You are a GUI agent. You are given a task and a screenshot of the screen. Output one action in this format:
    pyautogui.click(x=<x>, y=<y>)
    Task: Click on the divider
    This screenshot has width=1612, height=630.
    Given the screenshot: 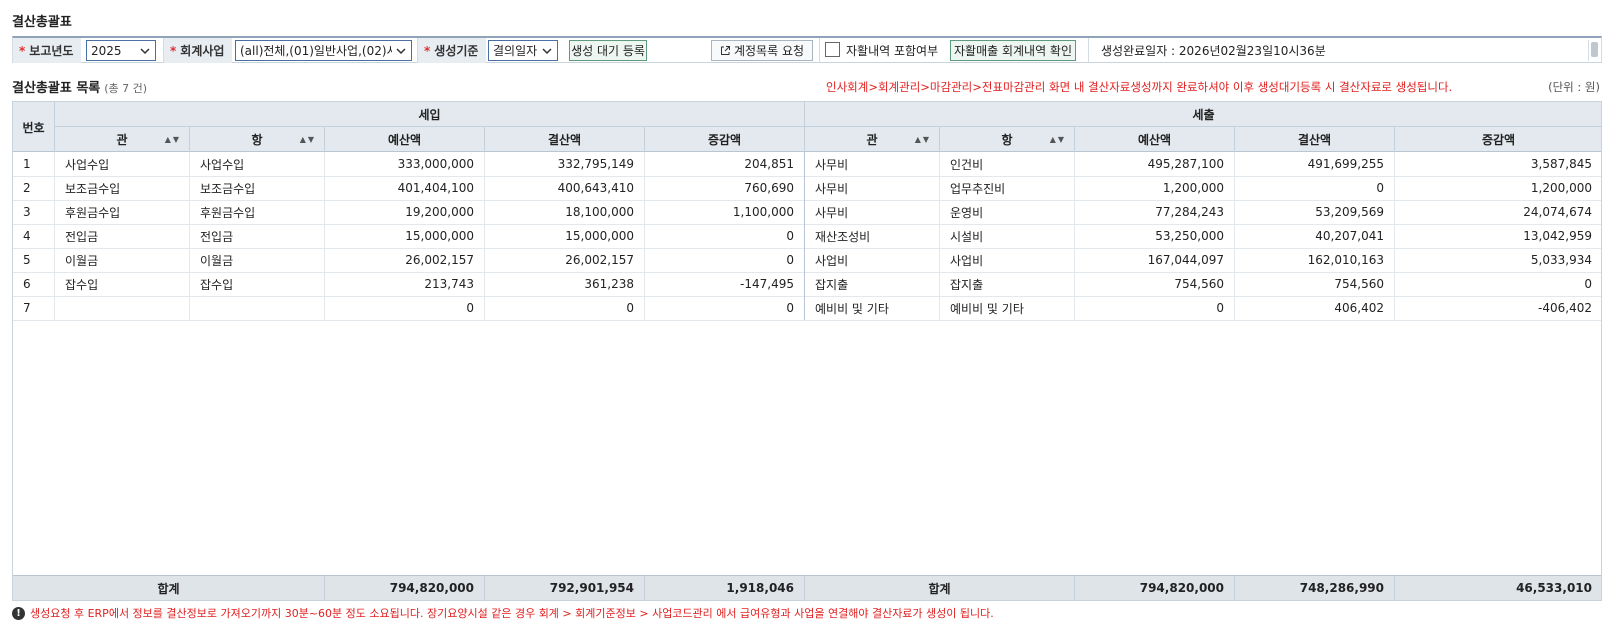 What is the action you would take?
    pyautogui.click(x=1088, y=50)
    